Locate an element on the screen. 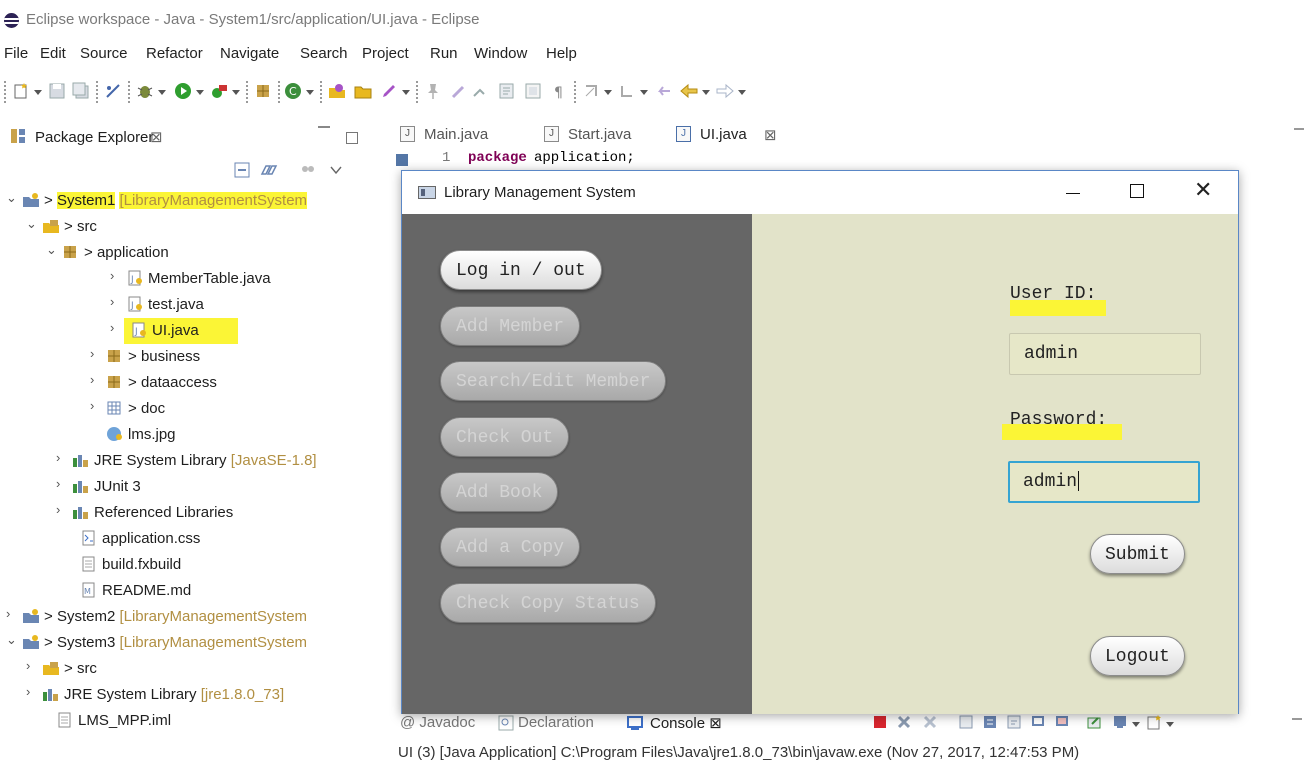 The width and height of the screenshot is (1308, 762). previous-annotation-icon is located at coordinates (627, 91).